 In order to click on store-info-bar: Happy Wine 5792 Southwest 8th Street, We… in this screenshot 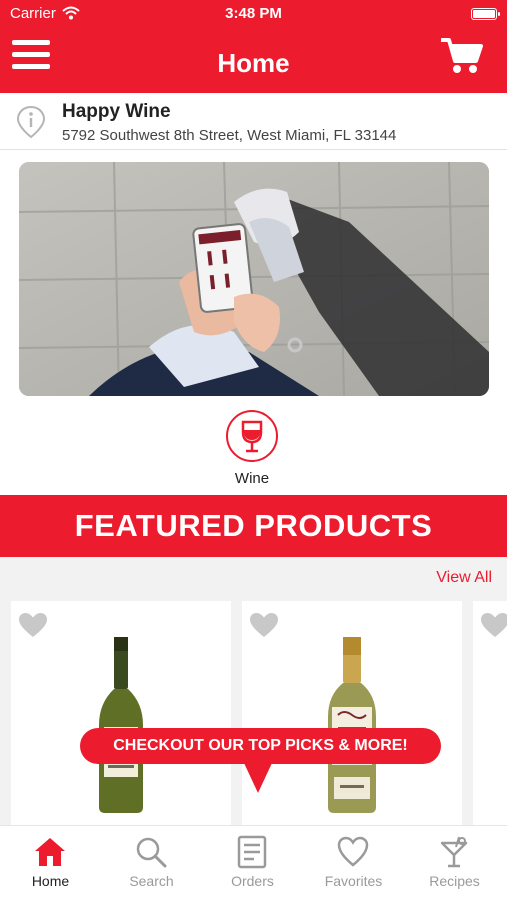, I will do `click(253, 121)`.